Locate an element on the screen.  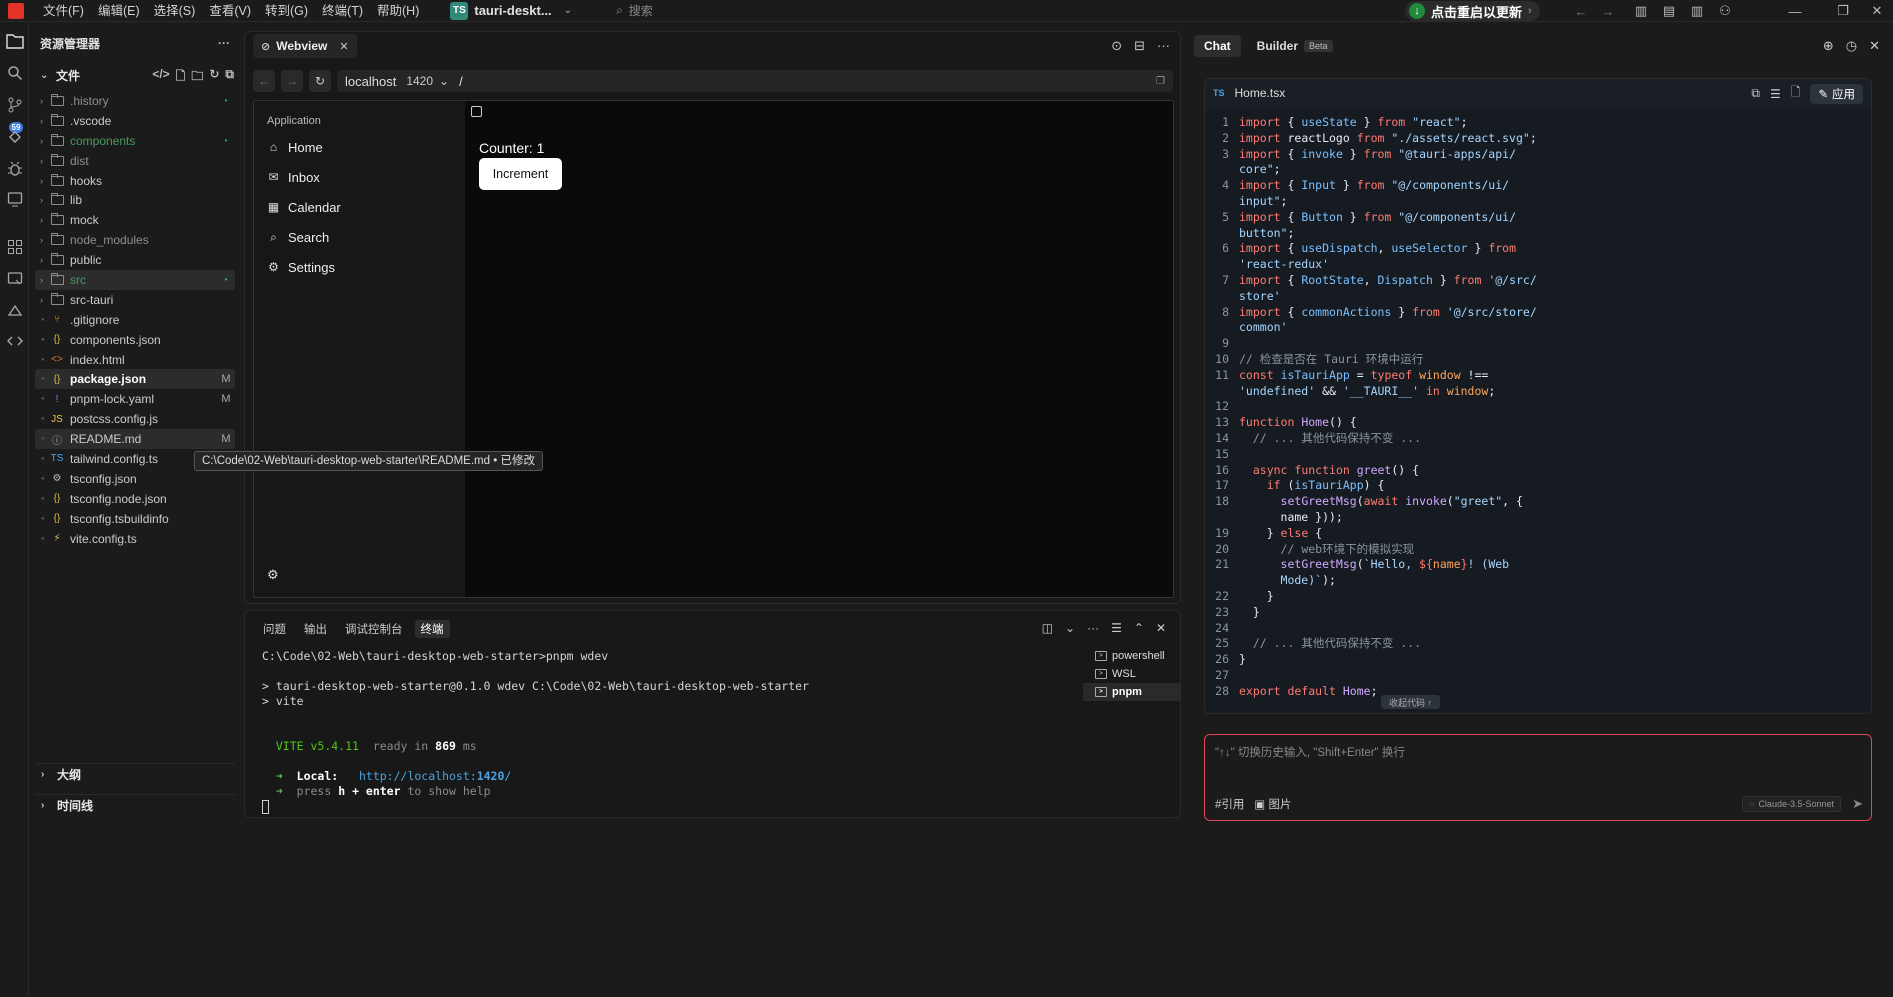
nav-home: ⌂ Home is located at coordinates (295, 147).